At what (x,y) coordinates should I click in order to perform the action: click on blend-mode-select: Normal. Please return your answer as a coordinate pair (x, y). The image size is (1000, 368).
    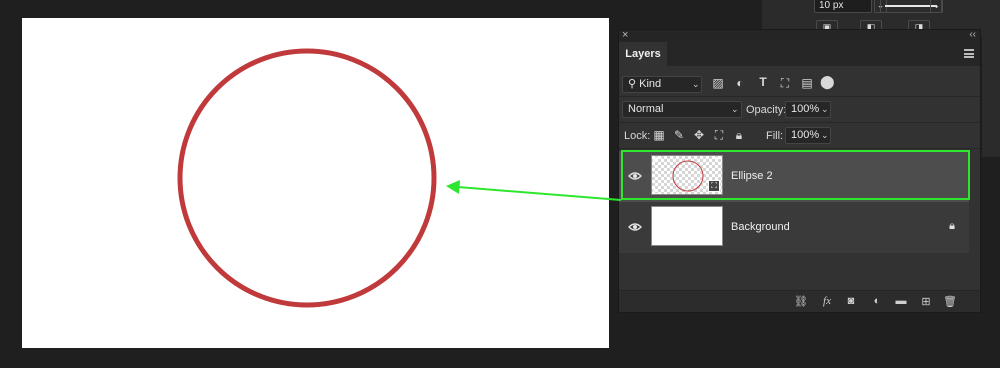
    Looking at the image, I should click on (682, 109).